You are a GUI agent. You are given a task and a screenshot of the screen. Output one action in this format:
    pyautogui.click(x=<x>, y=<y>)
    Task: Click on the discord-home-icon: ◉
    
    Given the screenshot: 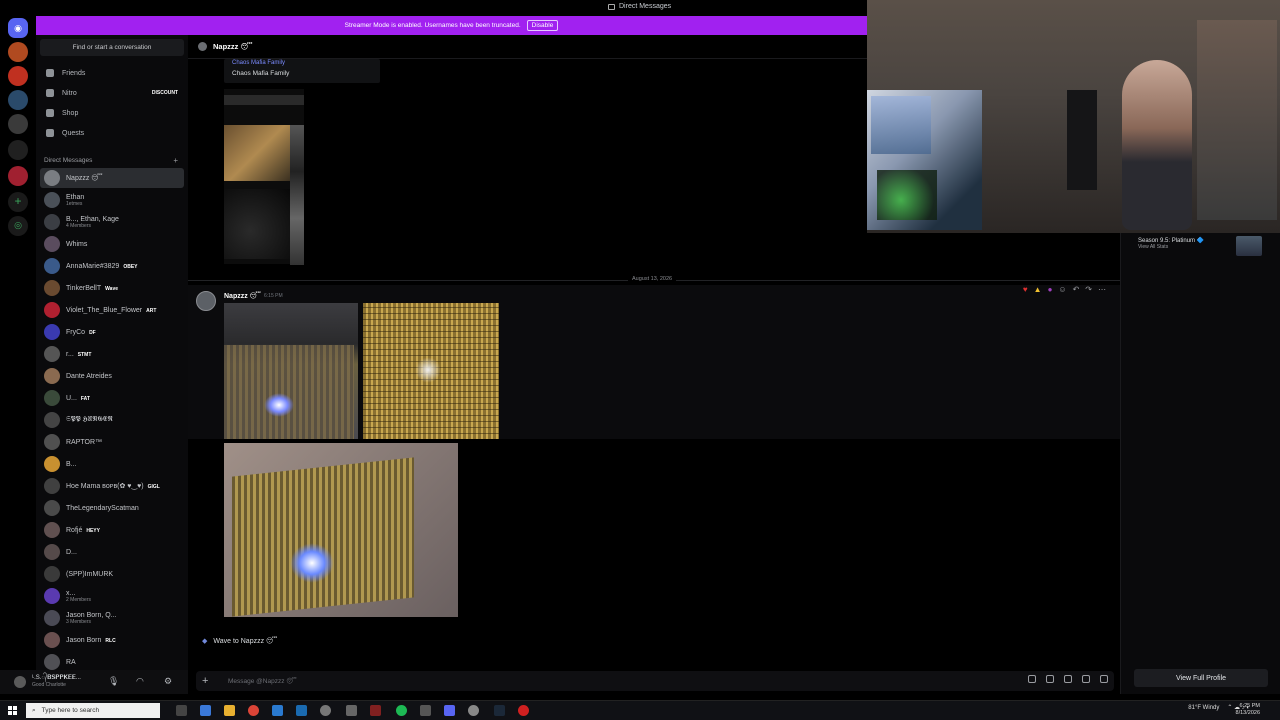 What is the action you would take?
    pyautogui.click(x=18, y=28)
    